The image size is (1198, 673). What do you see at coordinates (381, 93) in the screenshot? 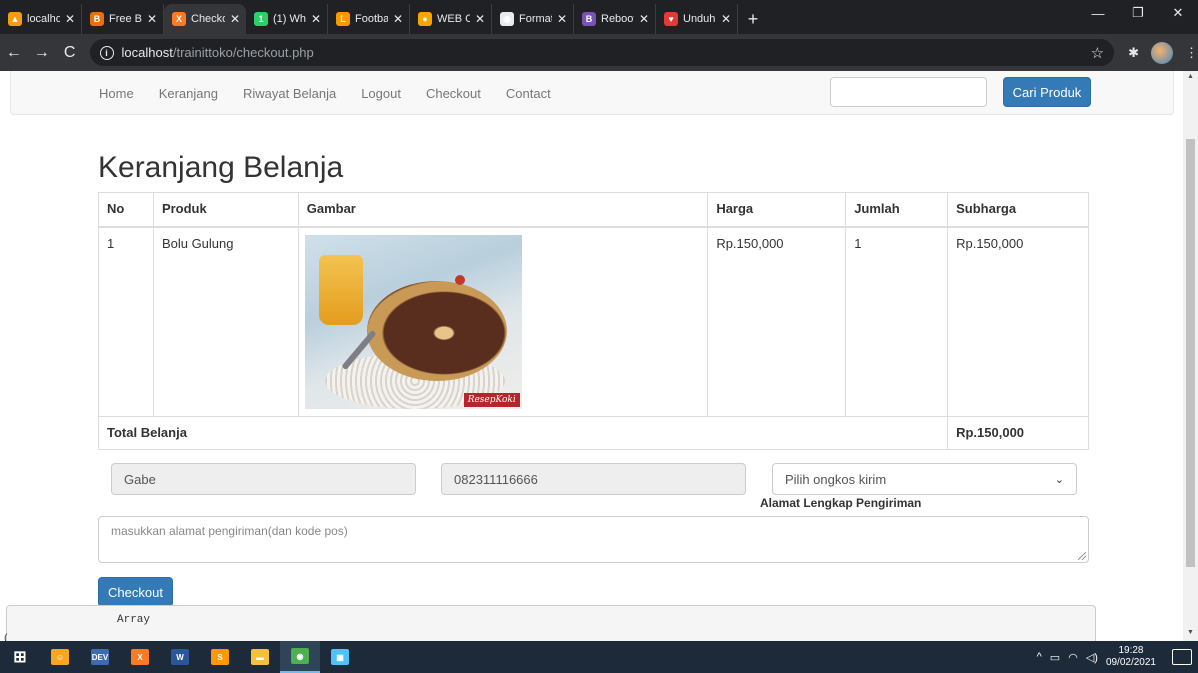
I see `nav-link-logout: Logout` at bounding box center [381, 93].